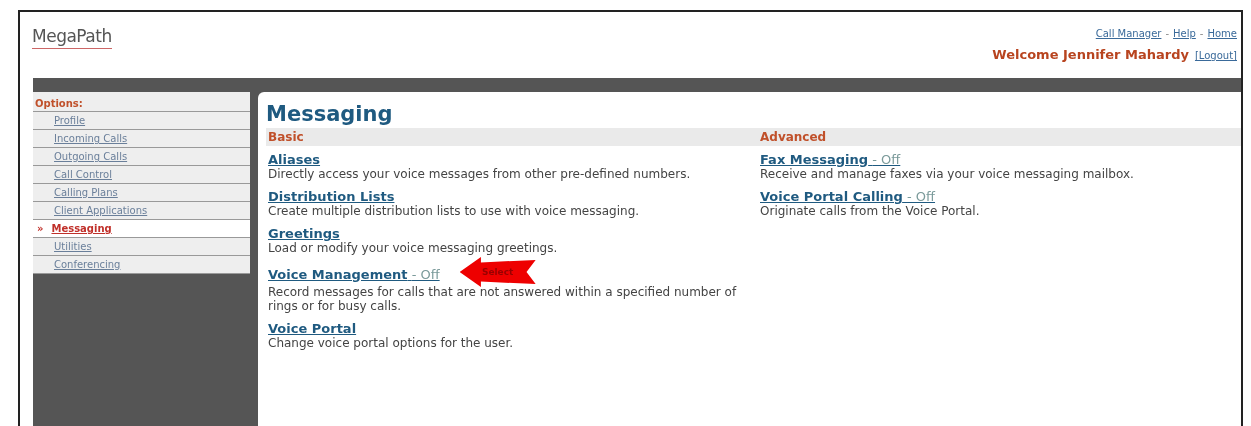  What do you see at coordinates (512, 137) in the screenshot?
I see `section-heading: Basic` at bounding box center [512, 137].